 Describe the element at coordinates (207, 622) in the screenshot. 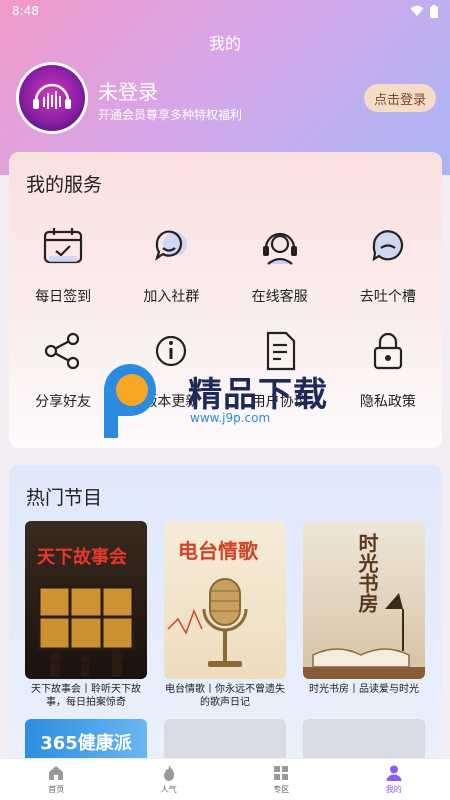

I see `microphone-icon` at that location.